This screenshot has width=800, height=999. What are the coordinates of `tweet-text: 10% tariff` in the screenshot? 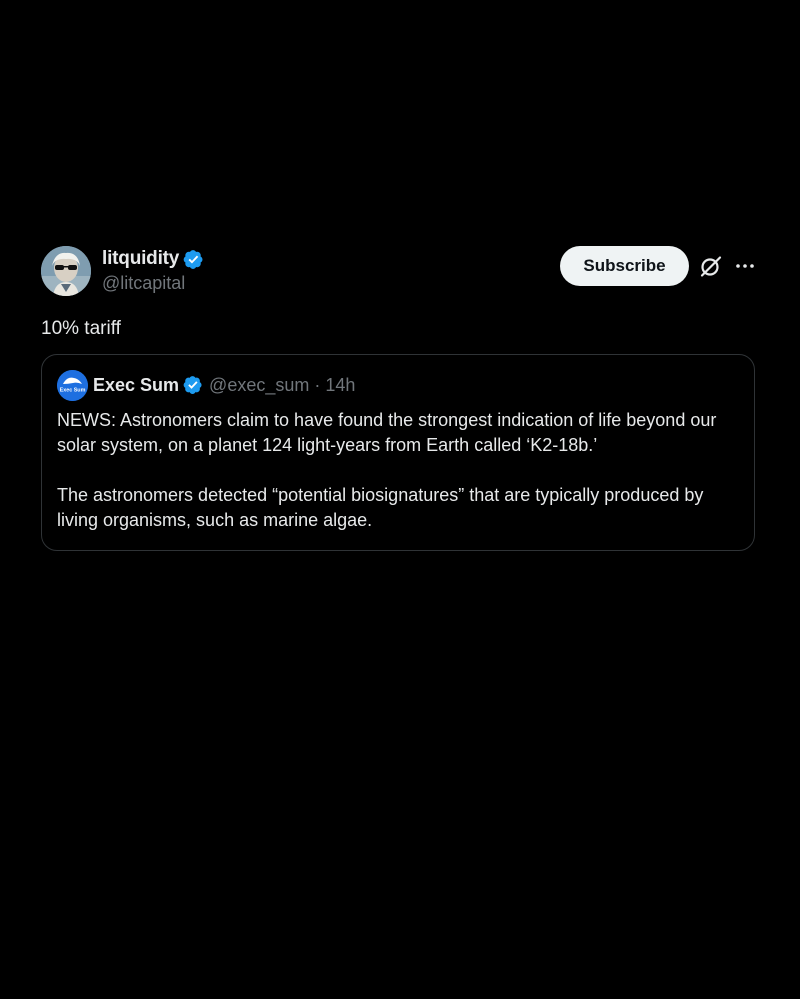 It's located at (81, 328).